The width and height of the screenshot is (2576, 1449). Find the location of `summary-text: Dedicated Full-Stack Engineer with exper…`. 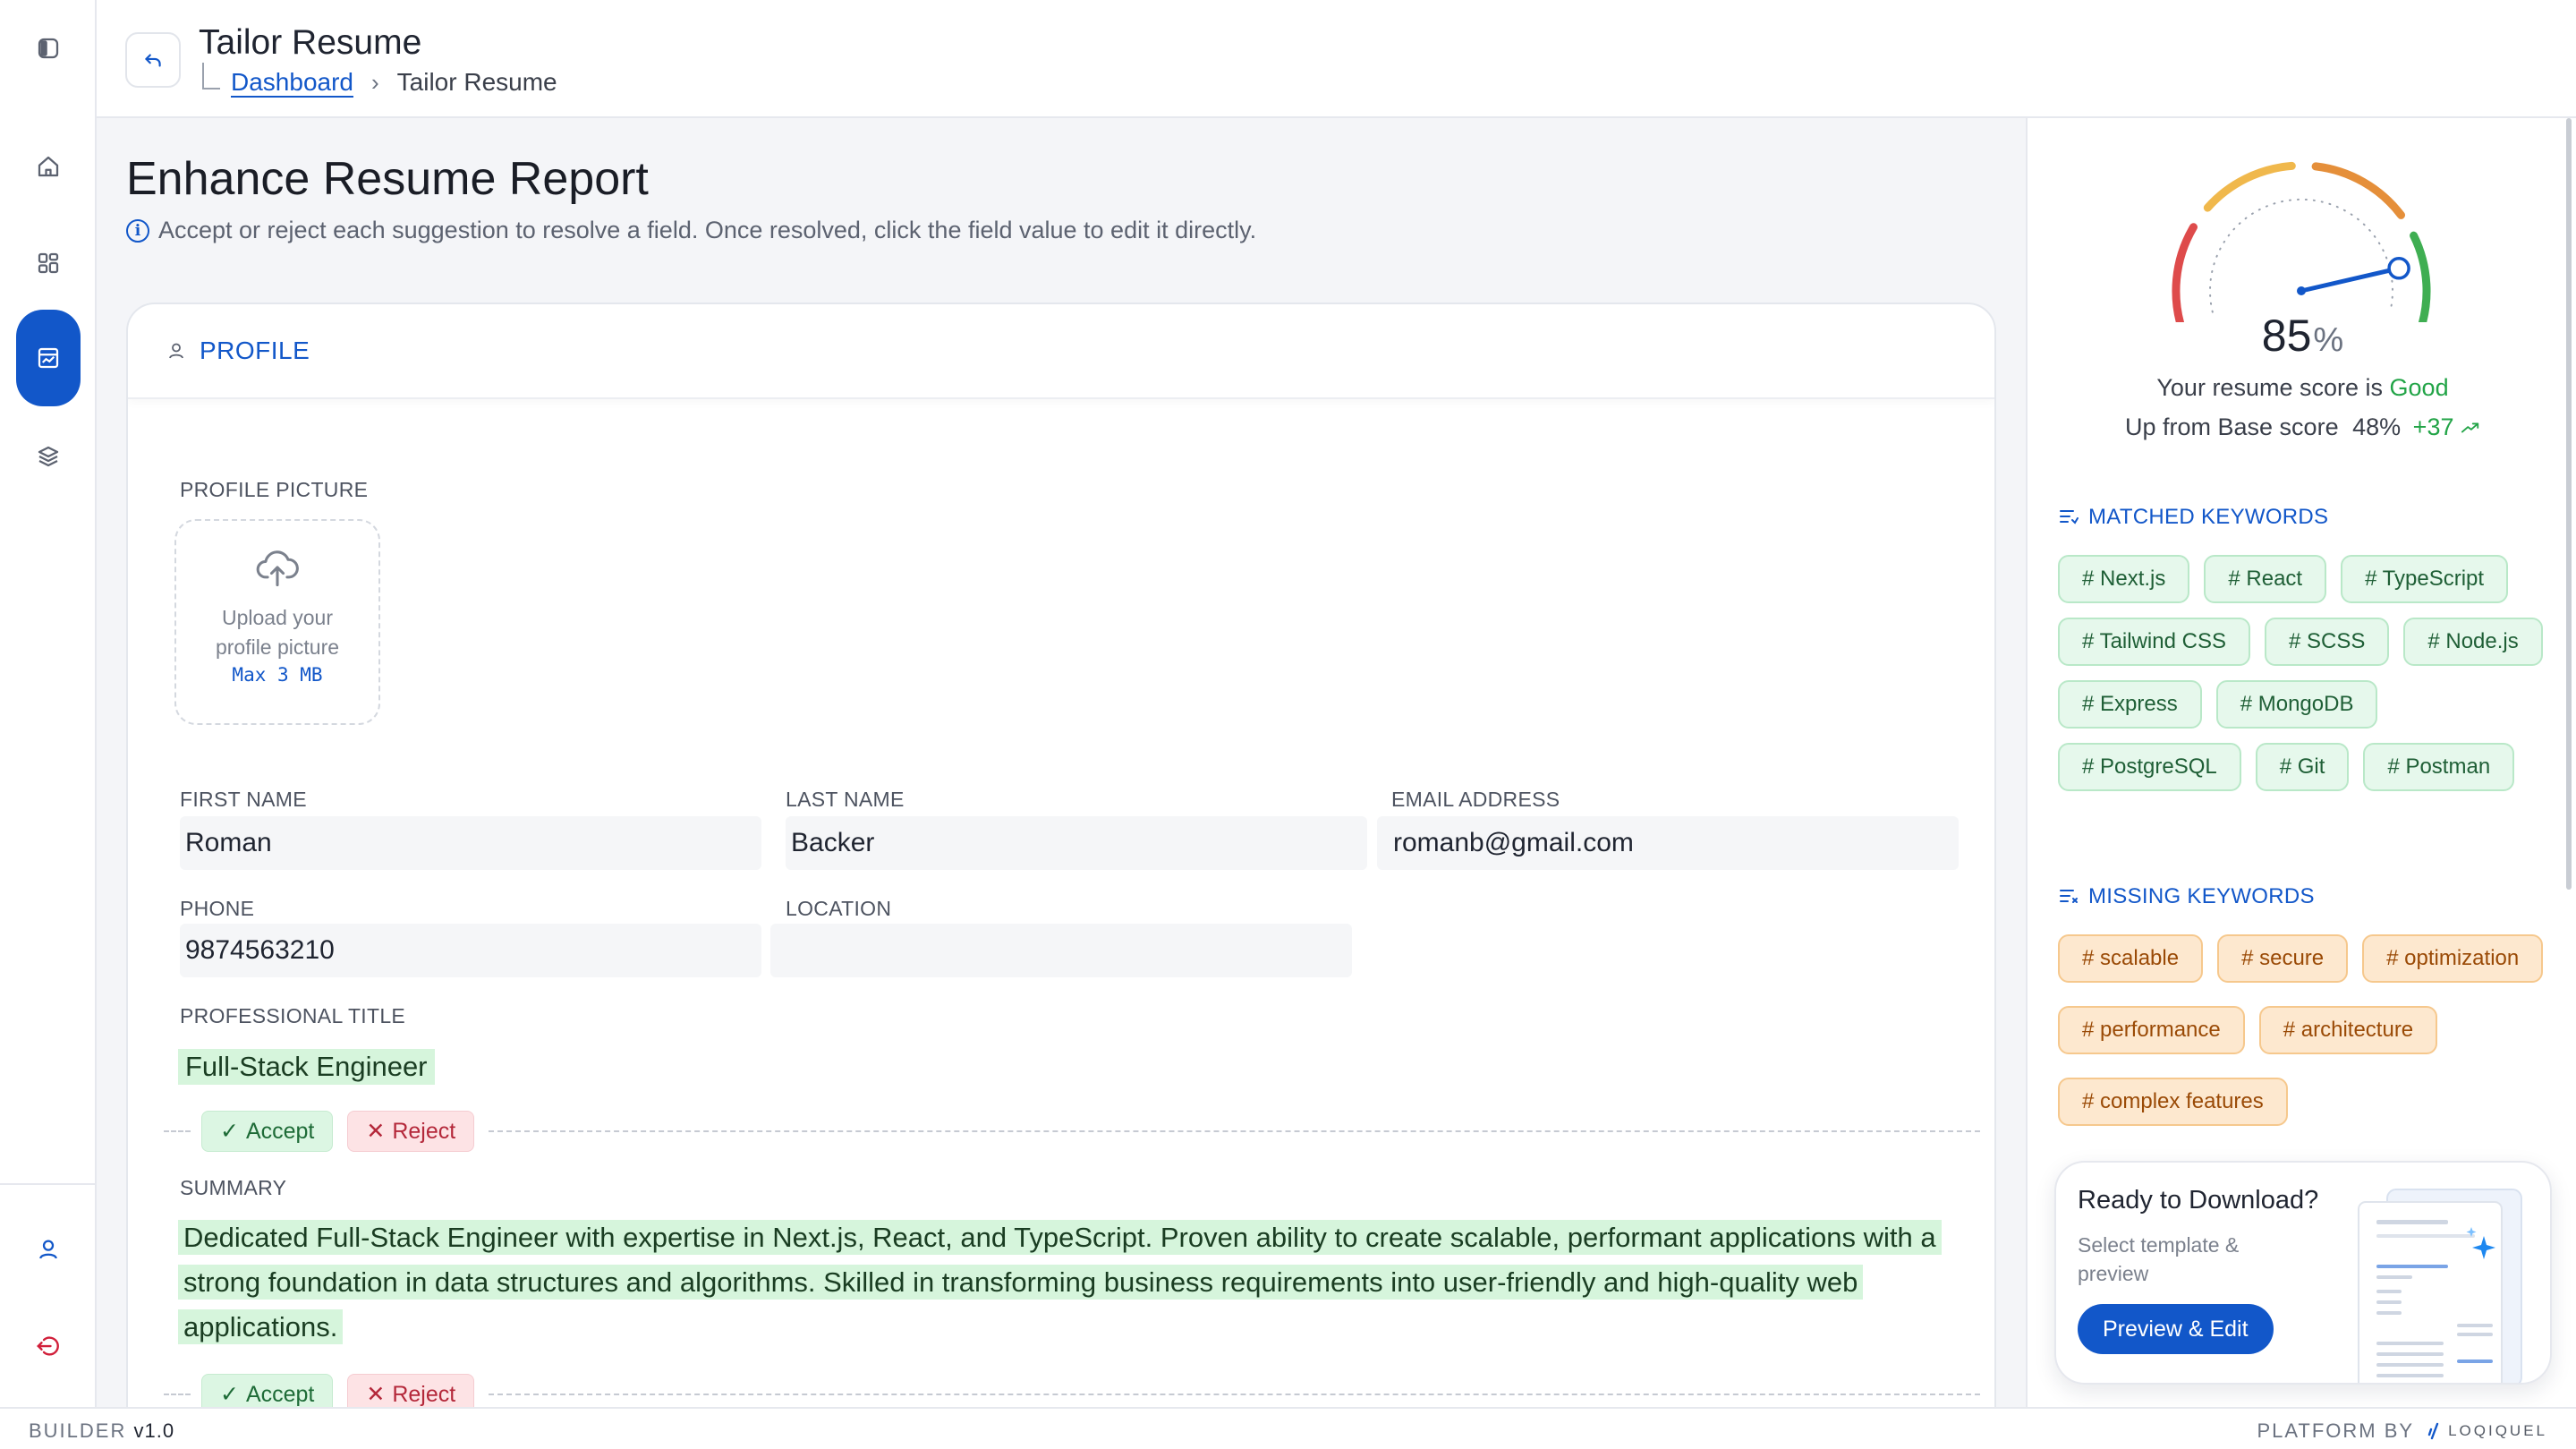

summary-text: Dedicated Full-Stack Engineer with exper… is located at coordinates (1060, 1282).